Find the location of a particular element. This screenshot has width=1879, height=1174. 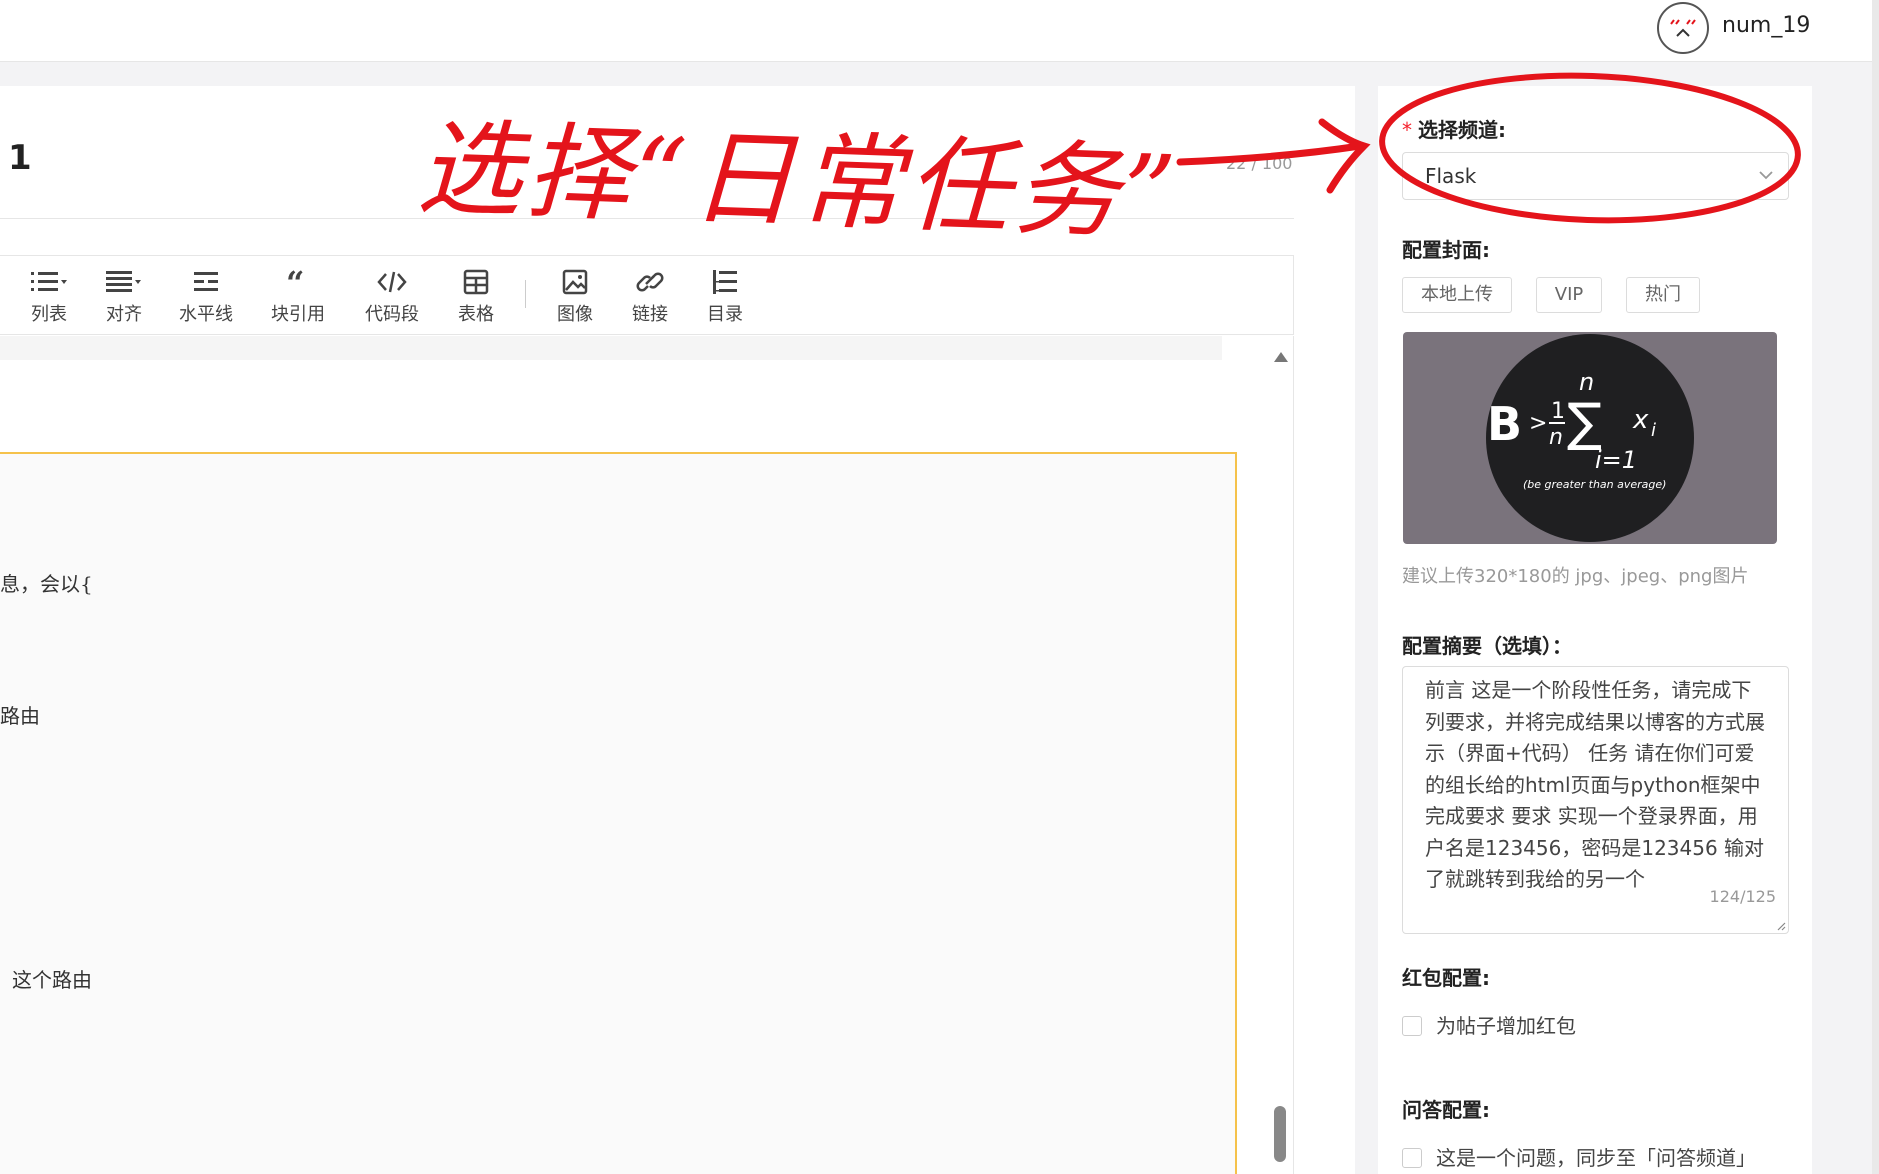

formula-sum: ∑ is located at coordinates (1584, 423).